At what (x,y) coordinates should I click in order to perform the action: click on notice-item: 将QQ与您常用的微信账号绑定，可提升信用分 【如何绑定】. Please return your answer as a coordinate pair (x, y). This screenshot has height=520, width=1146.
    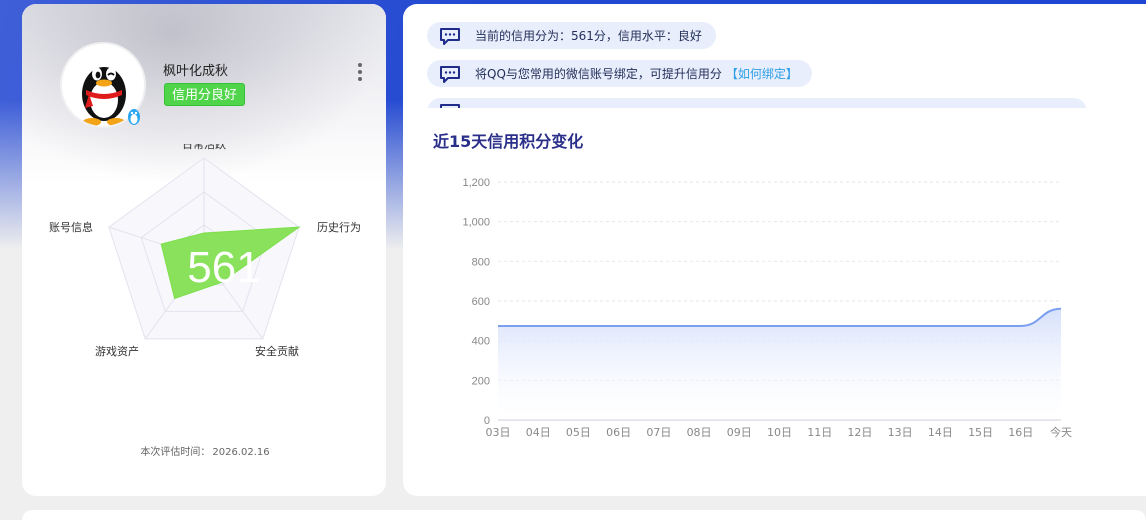
    Looking at the image, I should click on (619, 73).